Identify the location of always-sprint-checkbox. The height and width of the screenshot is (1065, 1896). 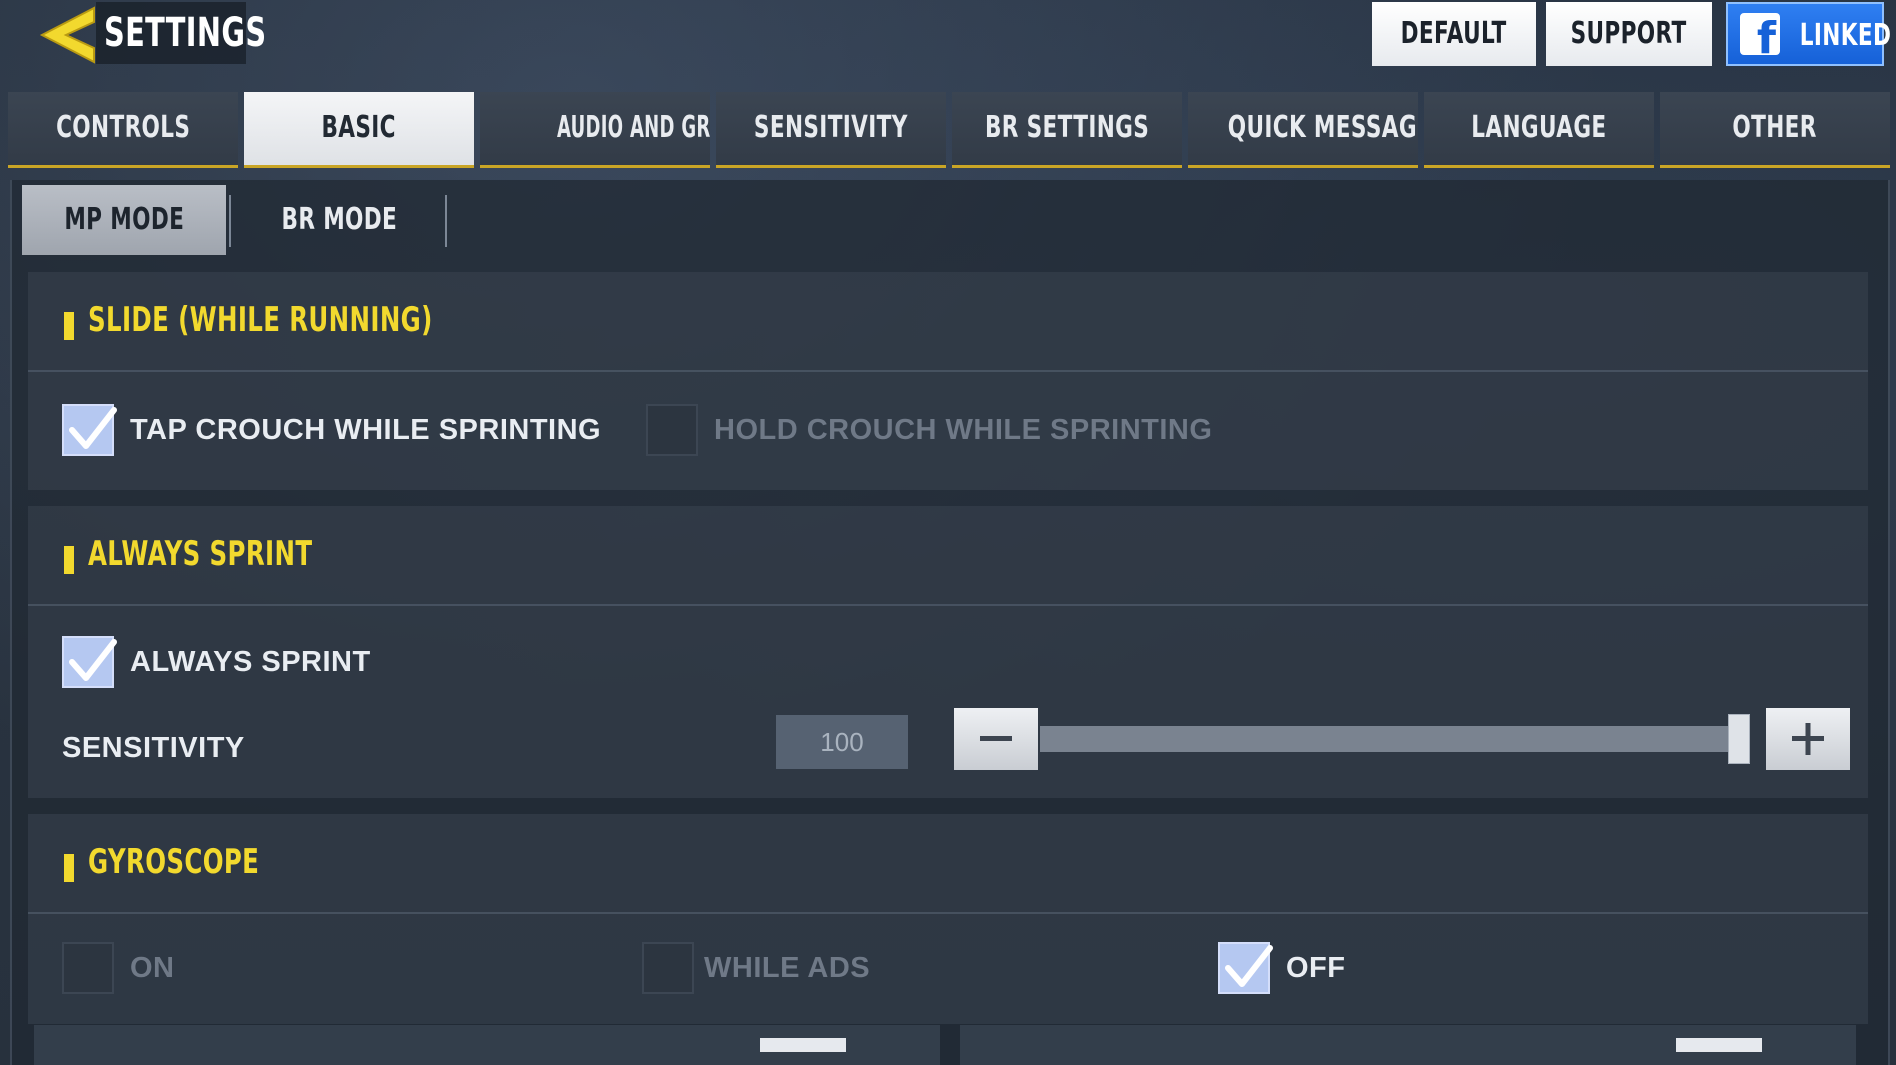
(89, 662).